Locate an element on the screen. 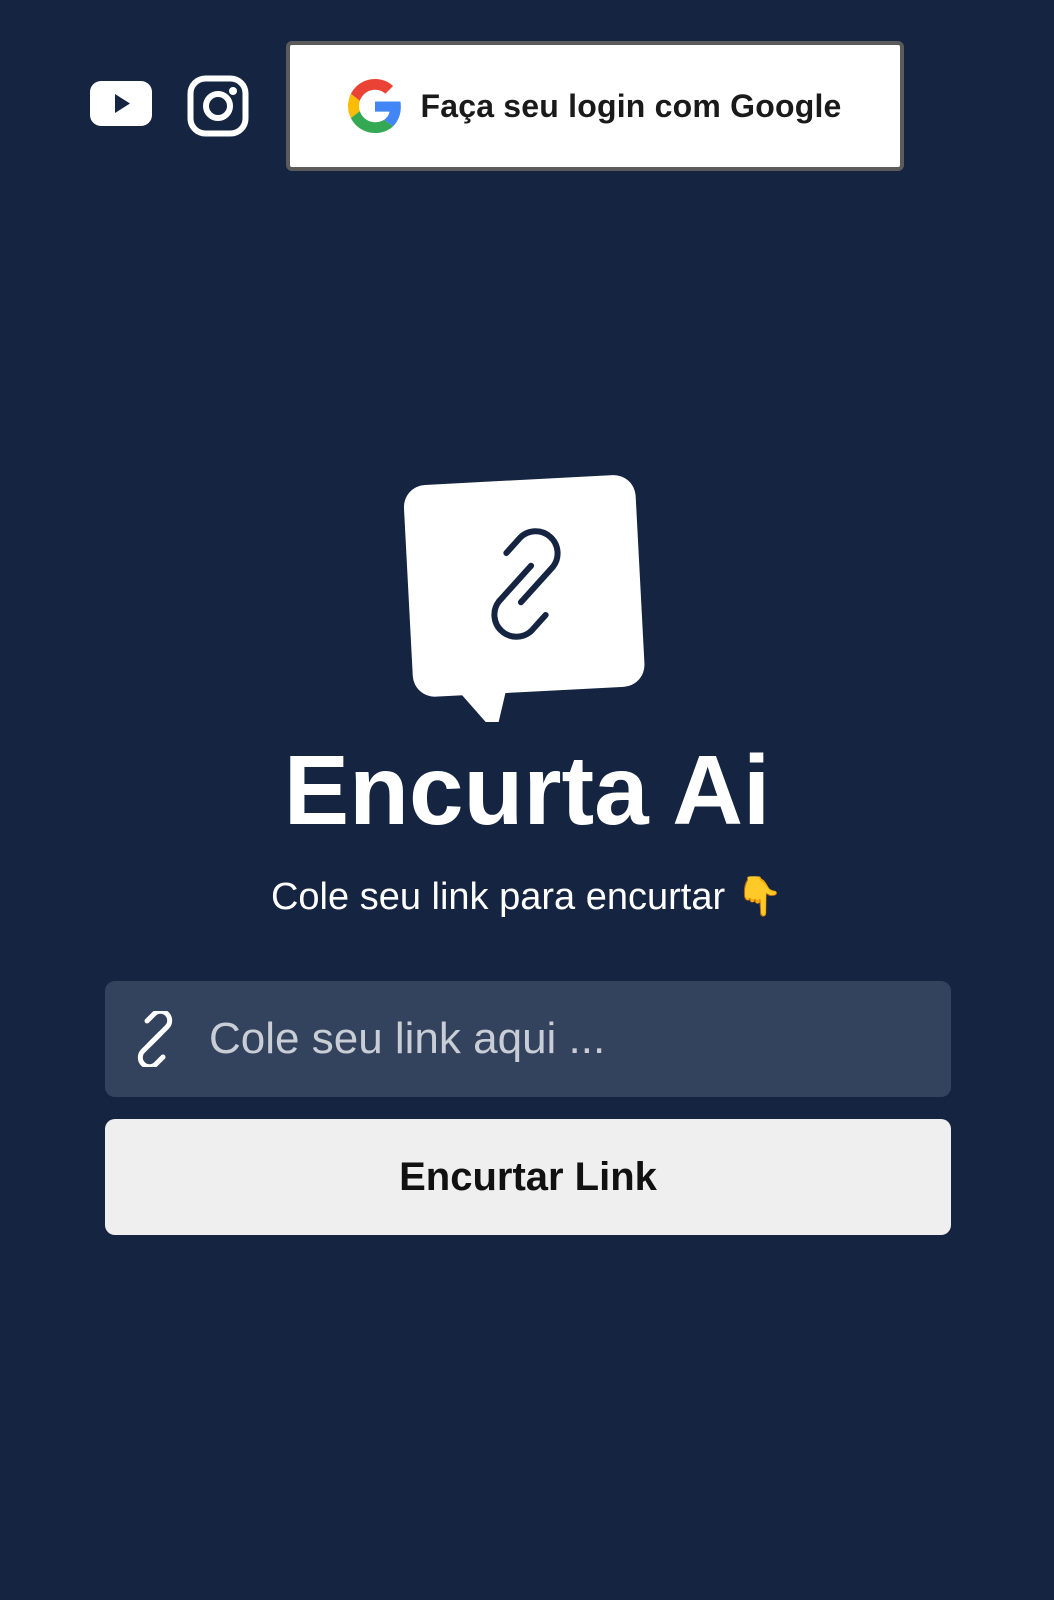  top-bar: Faça seu login com Google is located at coordinates (527, 90).